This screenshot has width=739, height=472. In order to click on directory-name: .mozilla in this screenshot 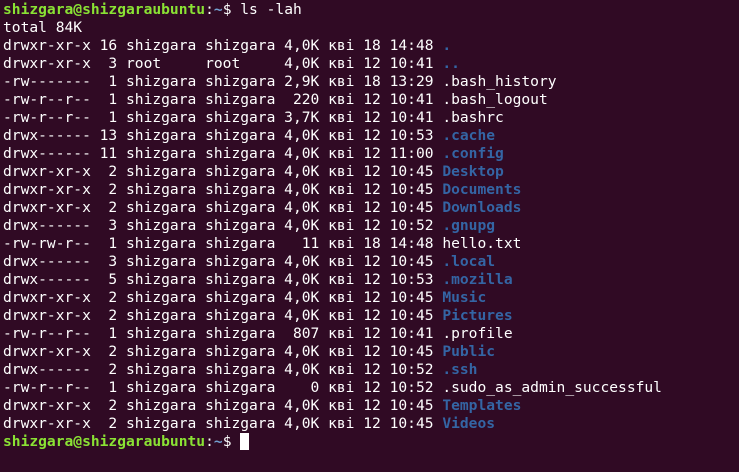, I will do `click(477, 279)`.